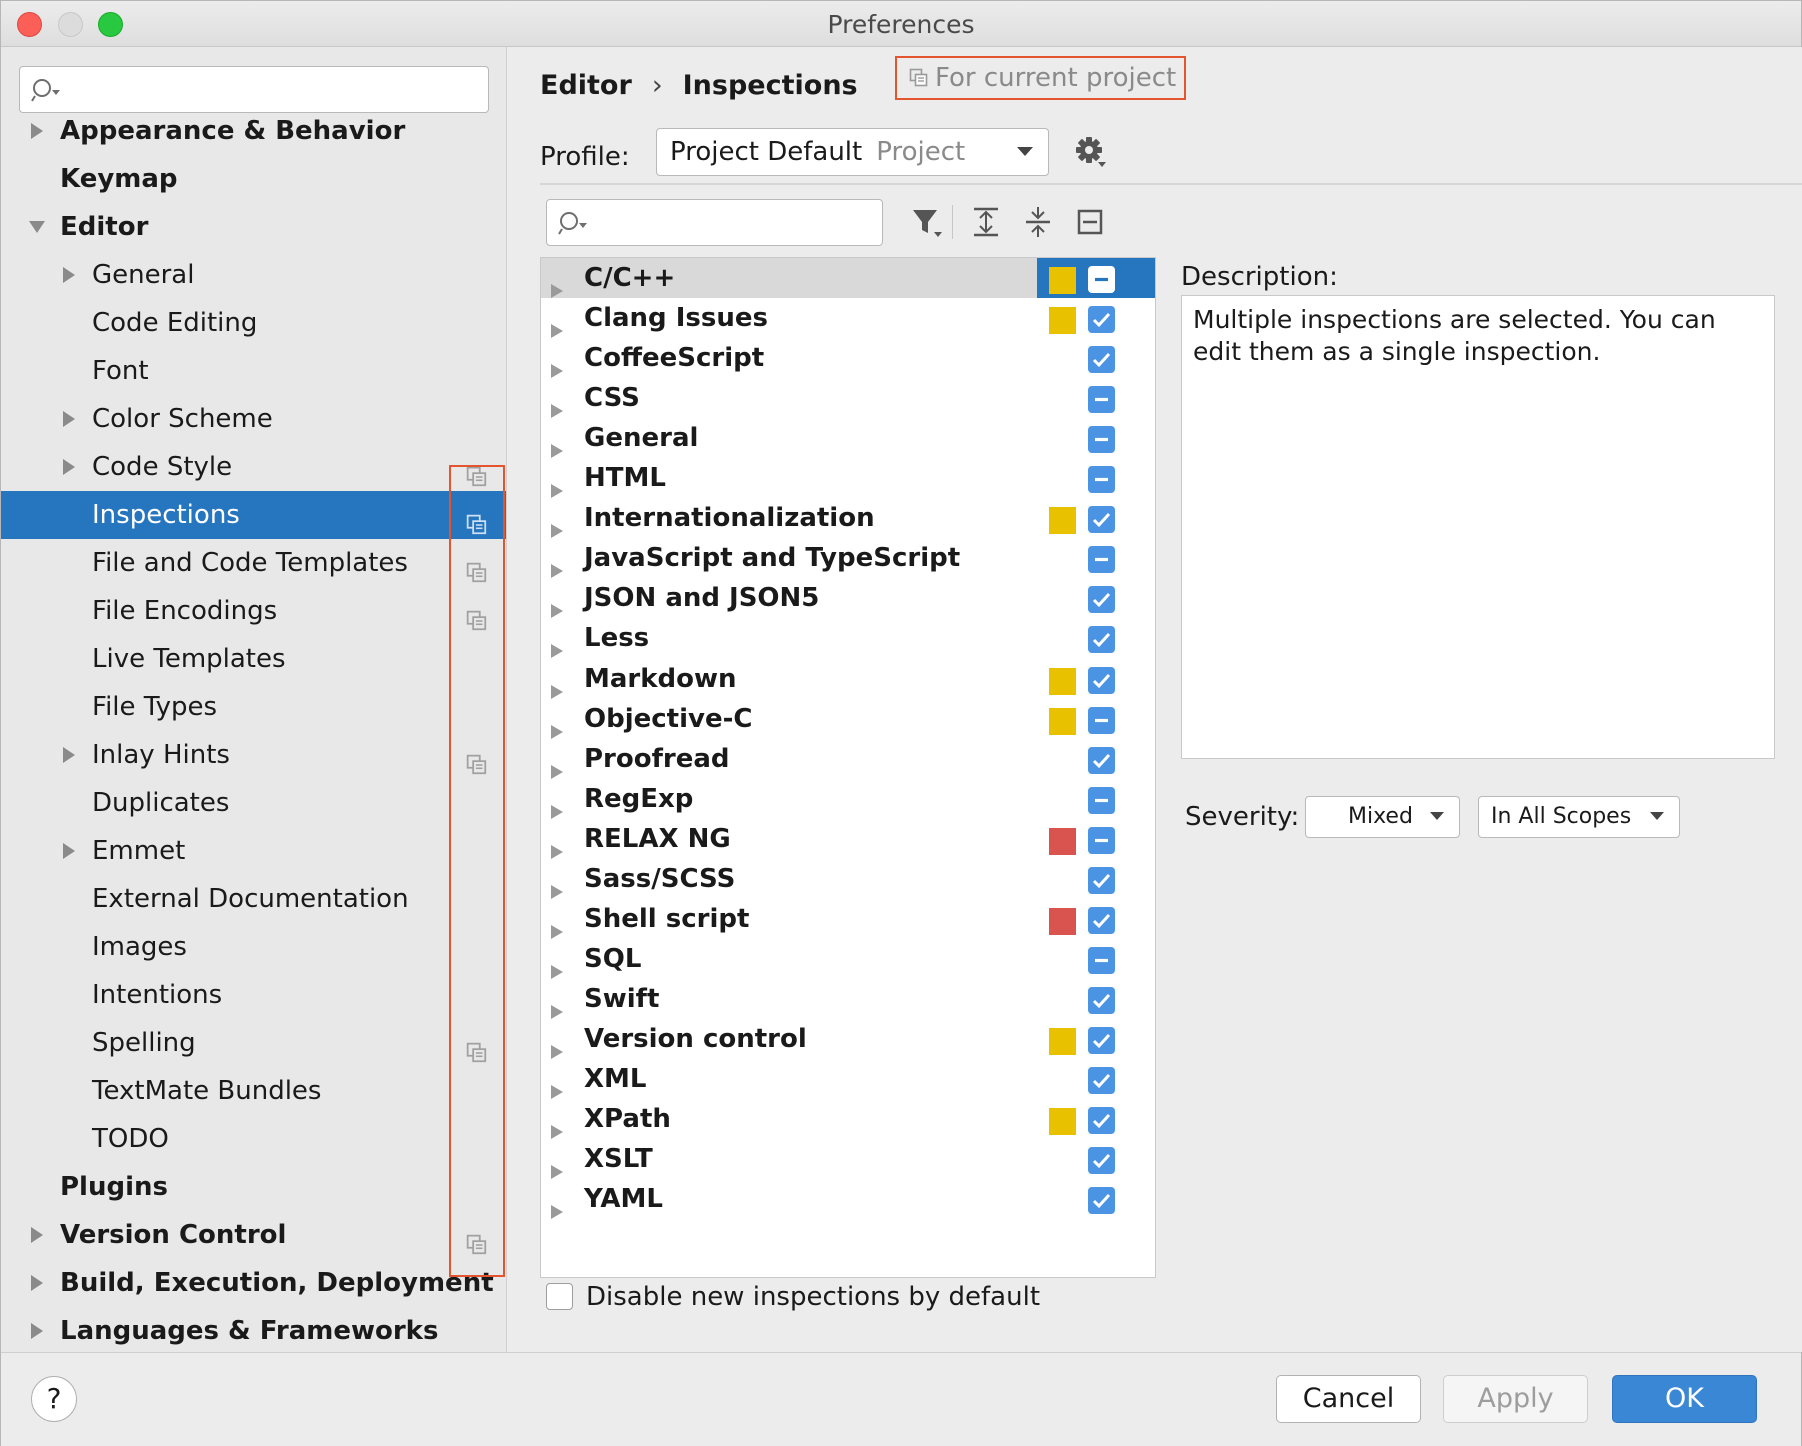 This screenshot has height=1446, width=1802. I want to click on inspection-row-markdown: Markdown, so click(848, 679).